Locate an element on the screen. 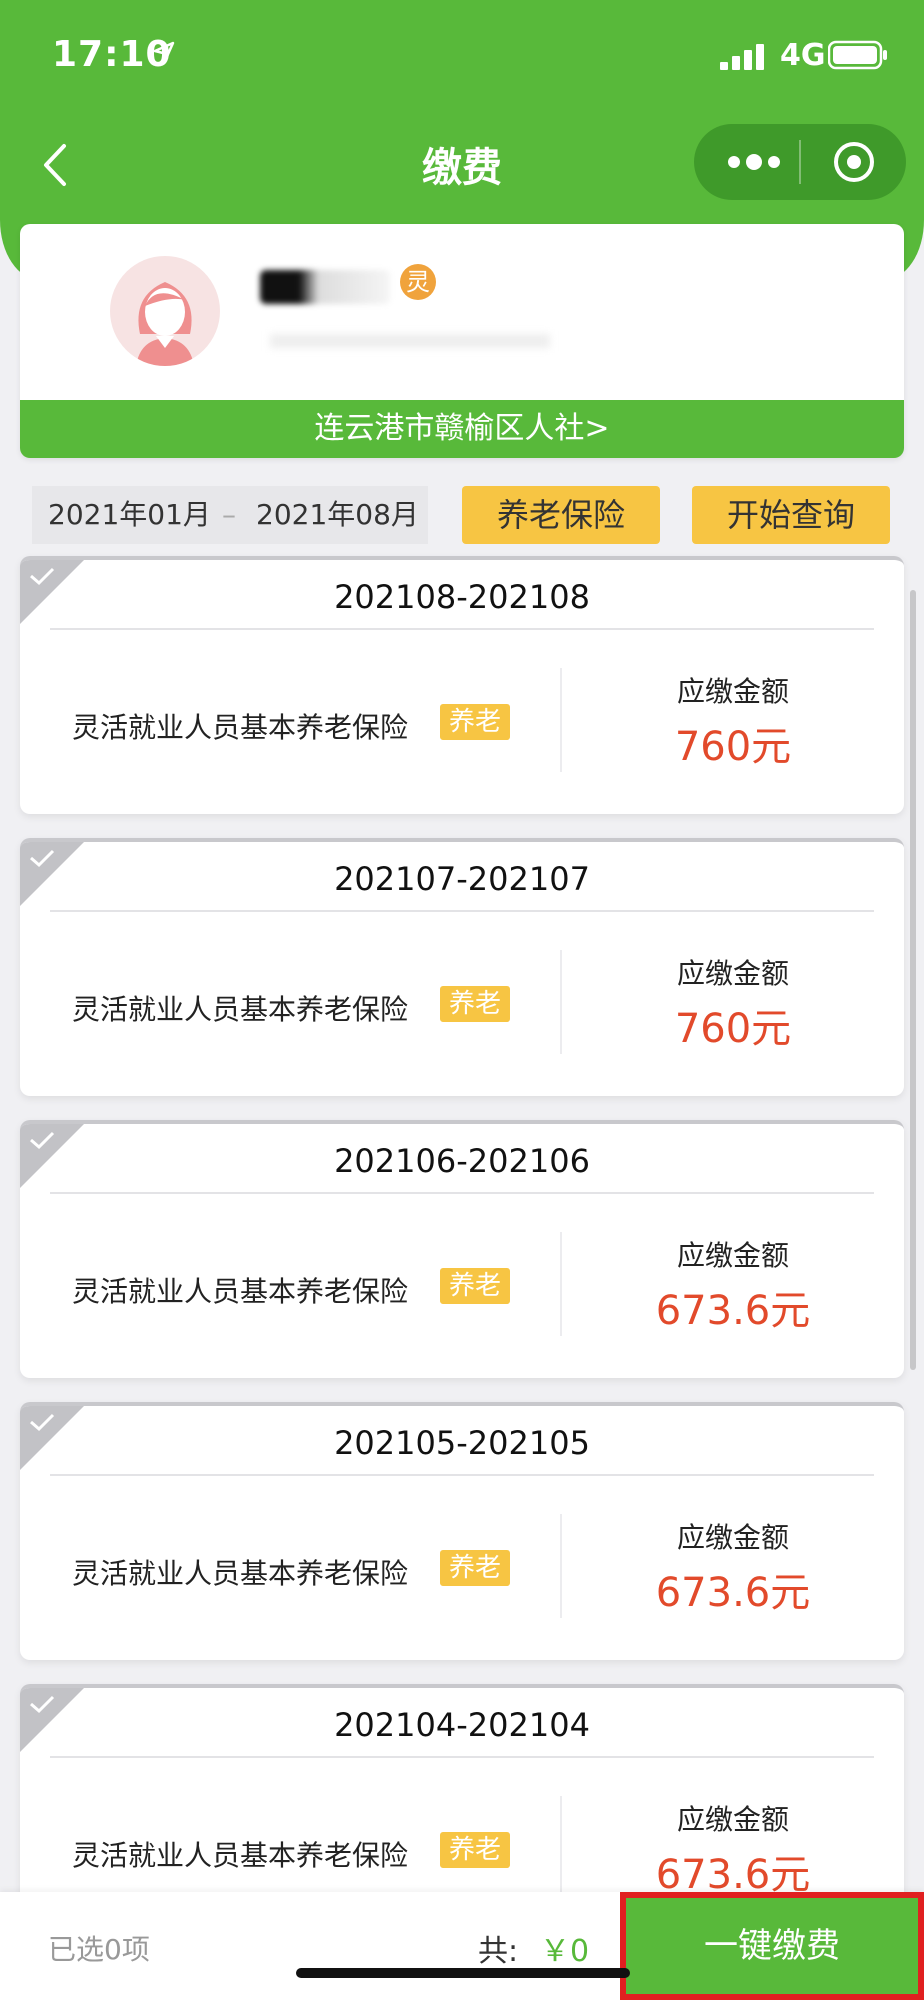 This screenshot has height=2000, width=924. start-date: 2021年01月 is located at coordinates (129, 515).